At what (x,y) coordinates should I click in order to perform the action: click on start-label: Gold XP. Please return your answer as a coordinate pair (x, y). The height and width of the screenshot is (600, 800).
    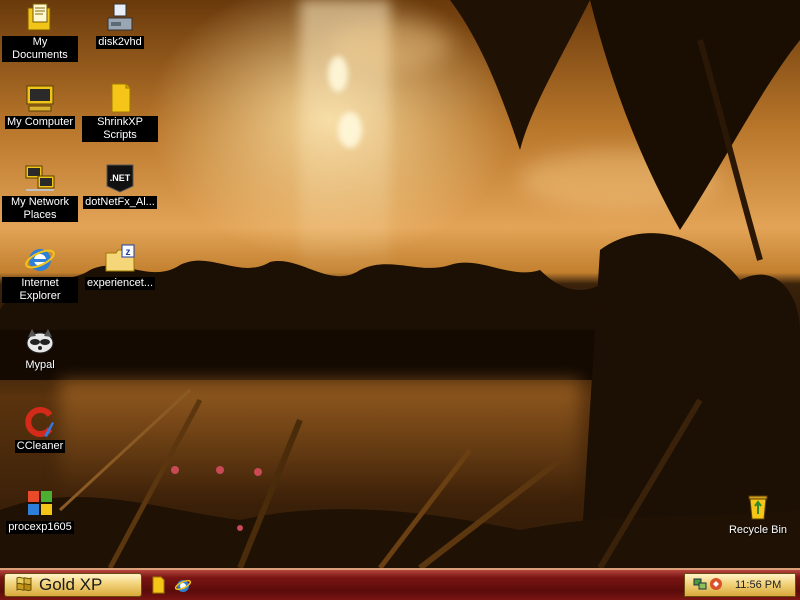
    Looking at the image, I should click on (71, 584).